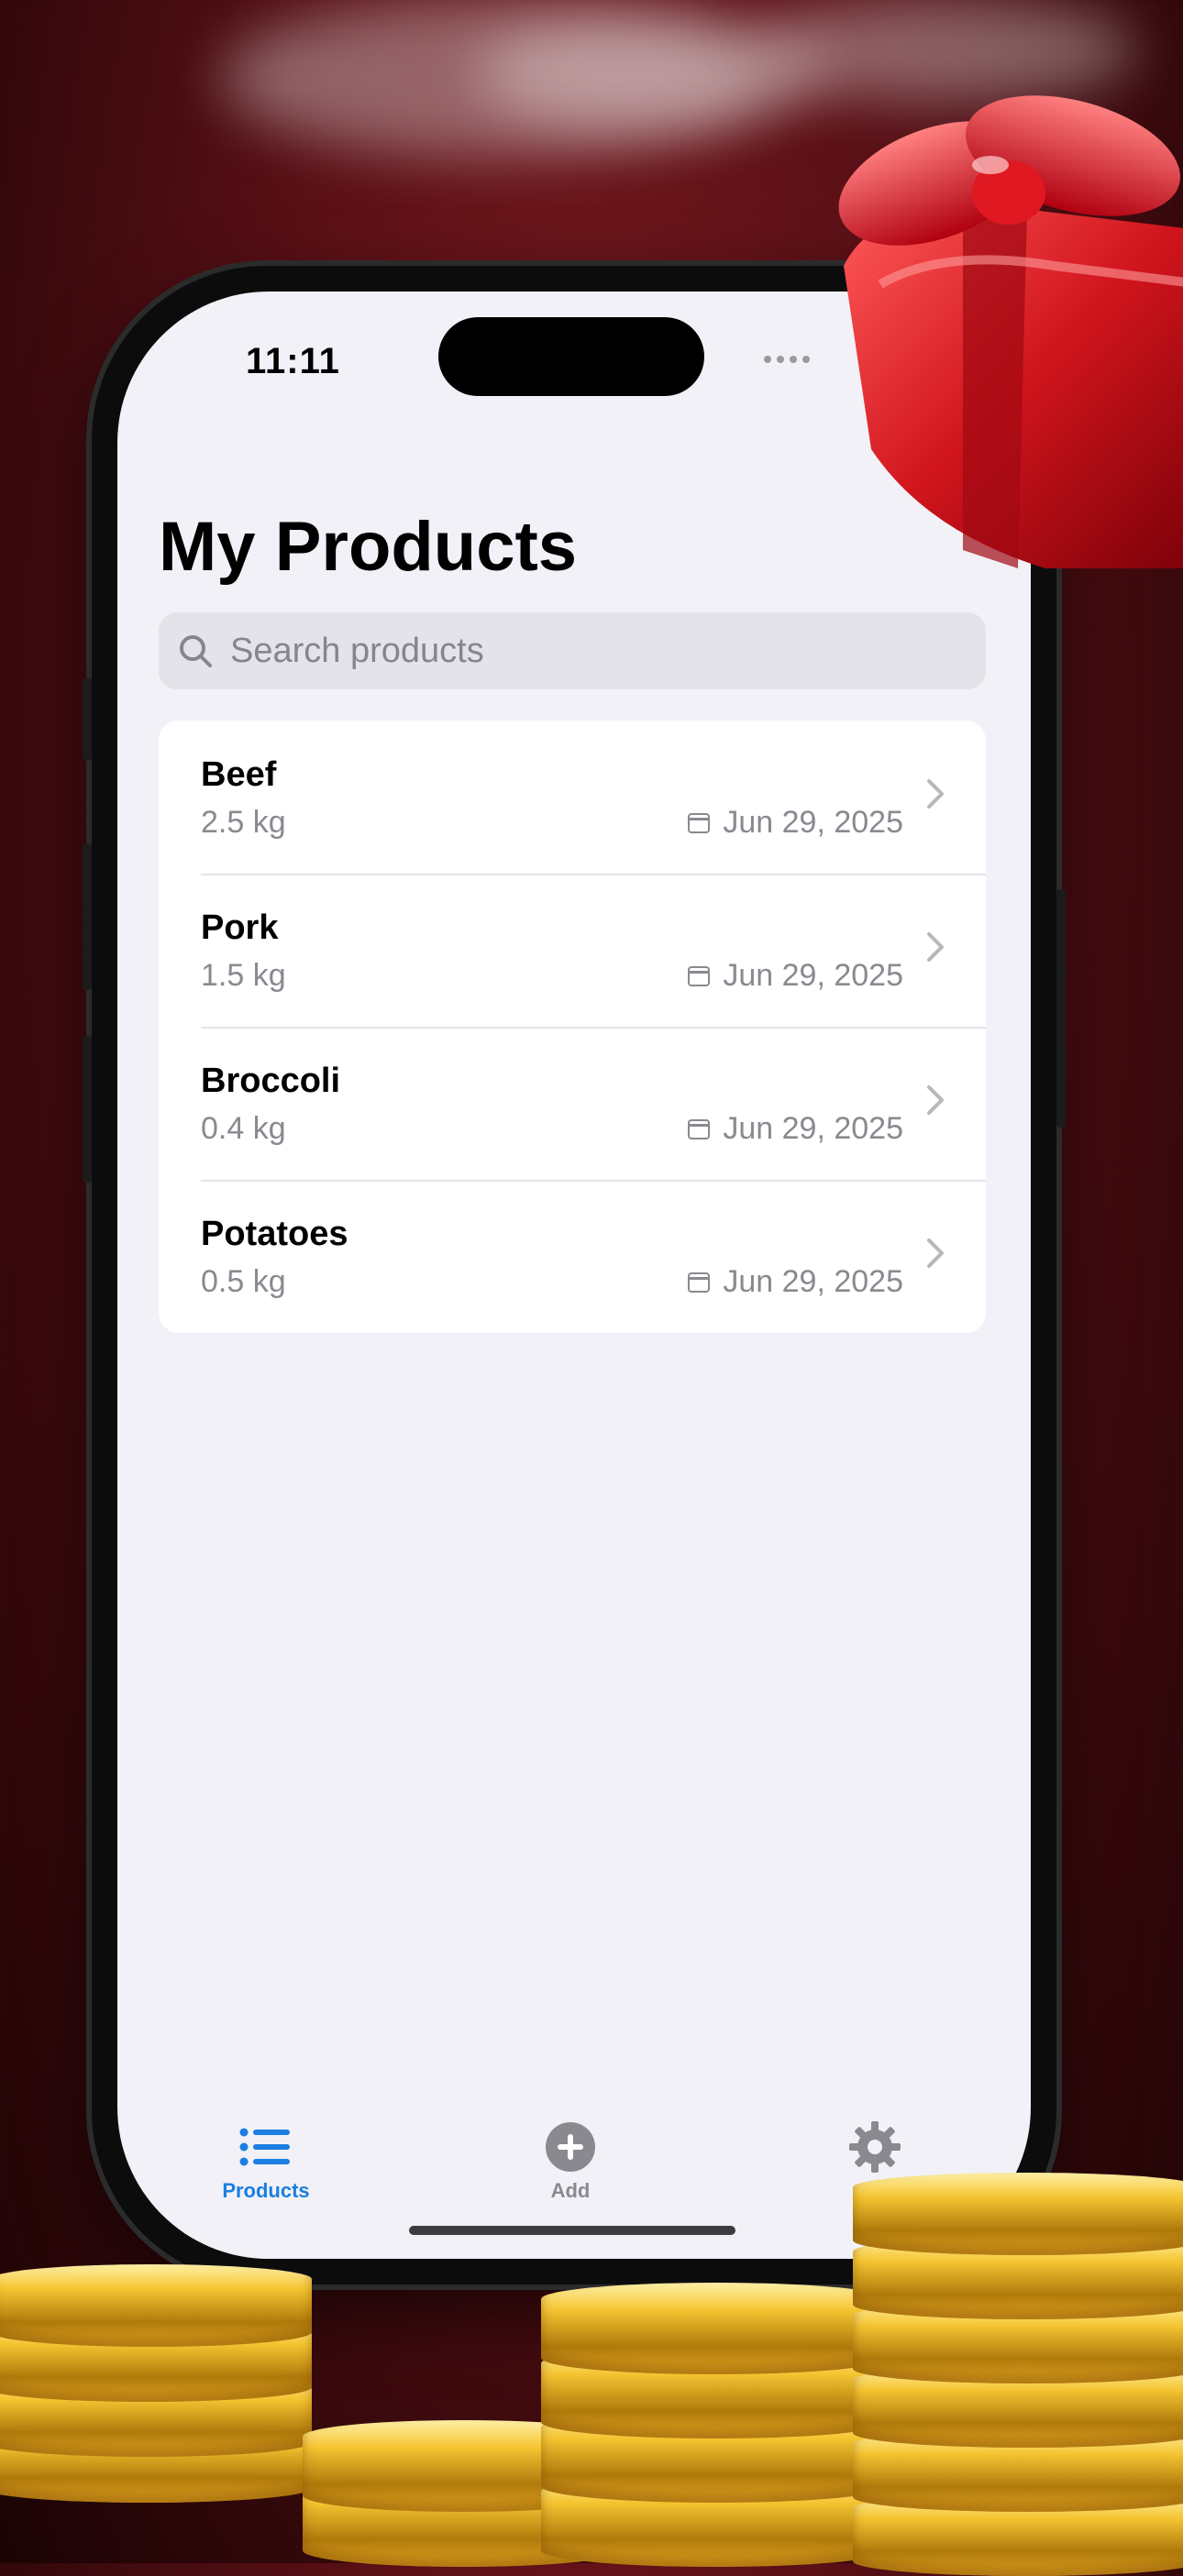 The height and width of the screenshot is (2576, 1183). Describe the element at coordinates (578, 651) in the screenshot. I see `search-input` at that location.